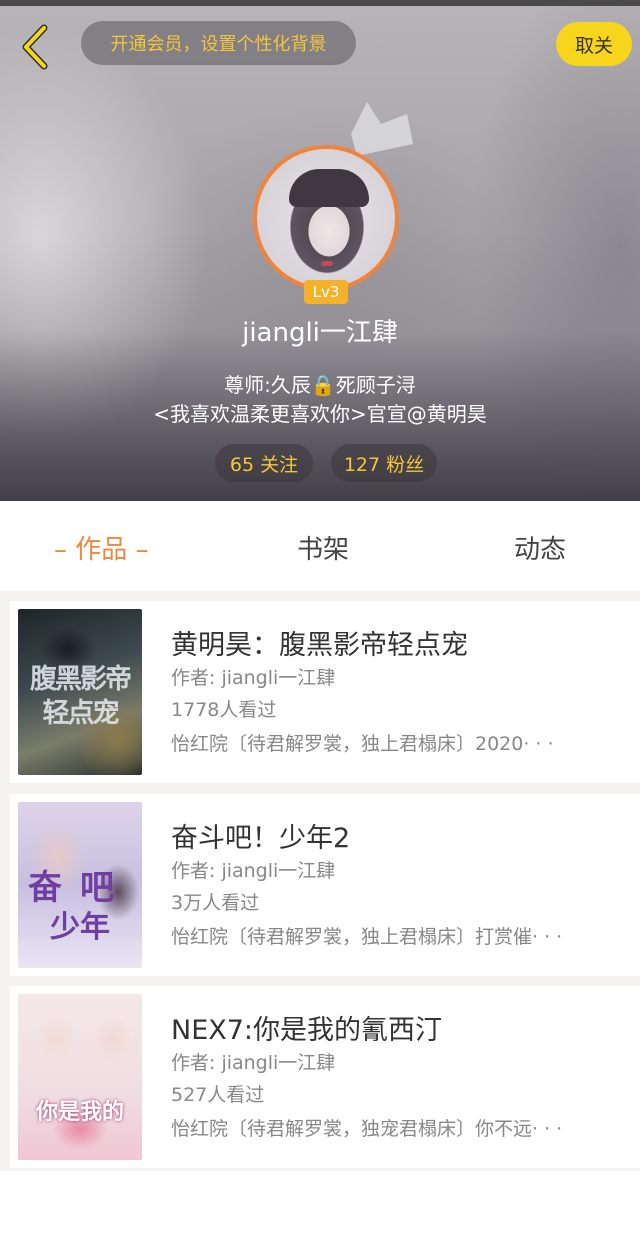 This screenshot has height=1245, width=640. Describe the element at coordinates (327, 263) in the screenshot. I see `avatar-lip` at that location.